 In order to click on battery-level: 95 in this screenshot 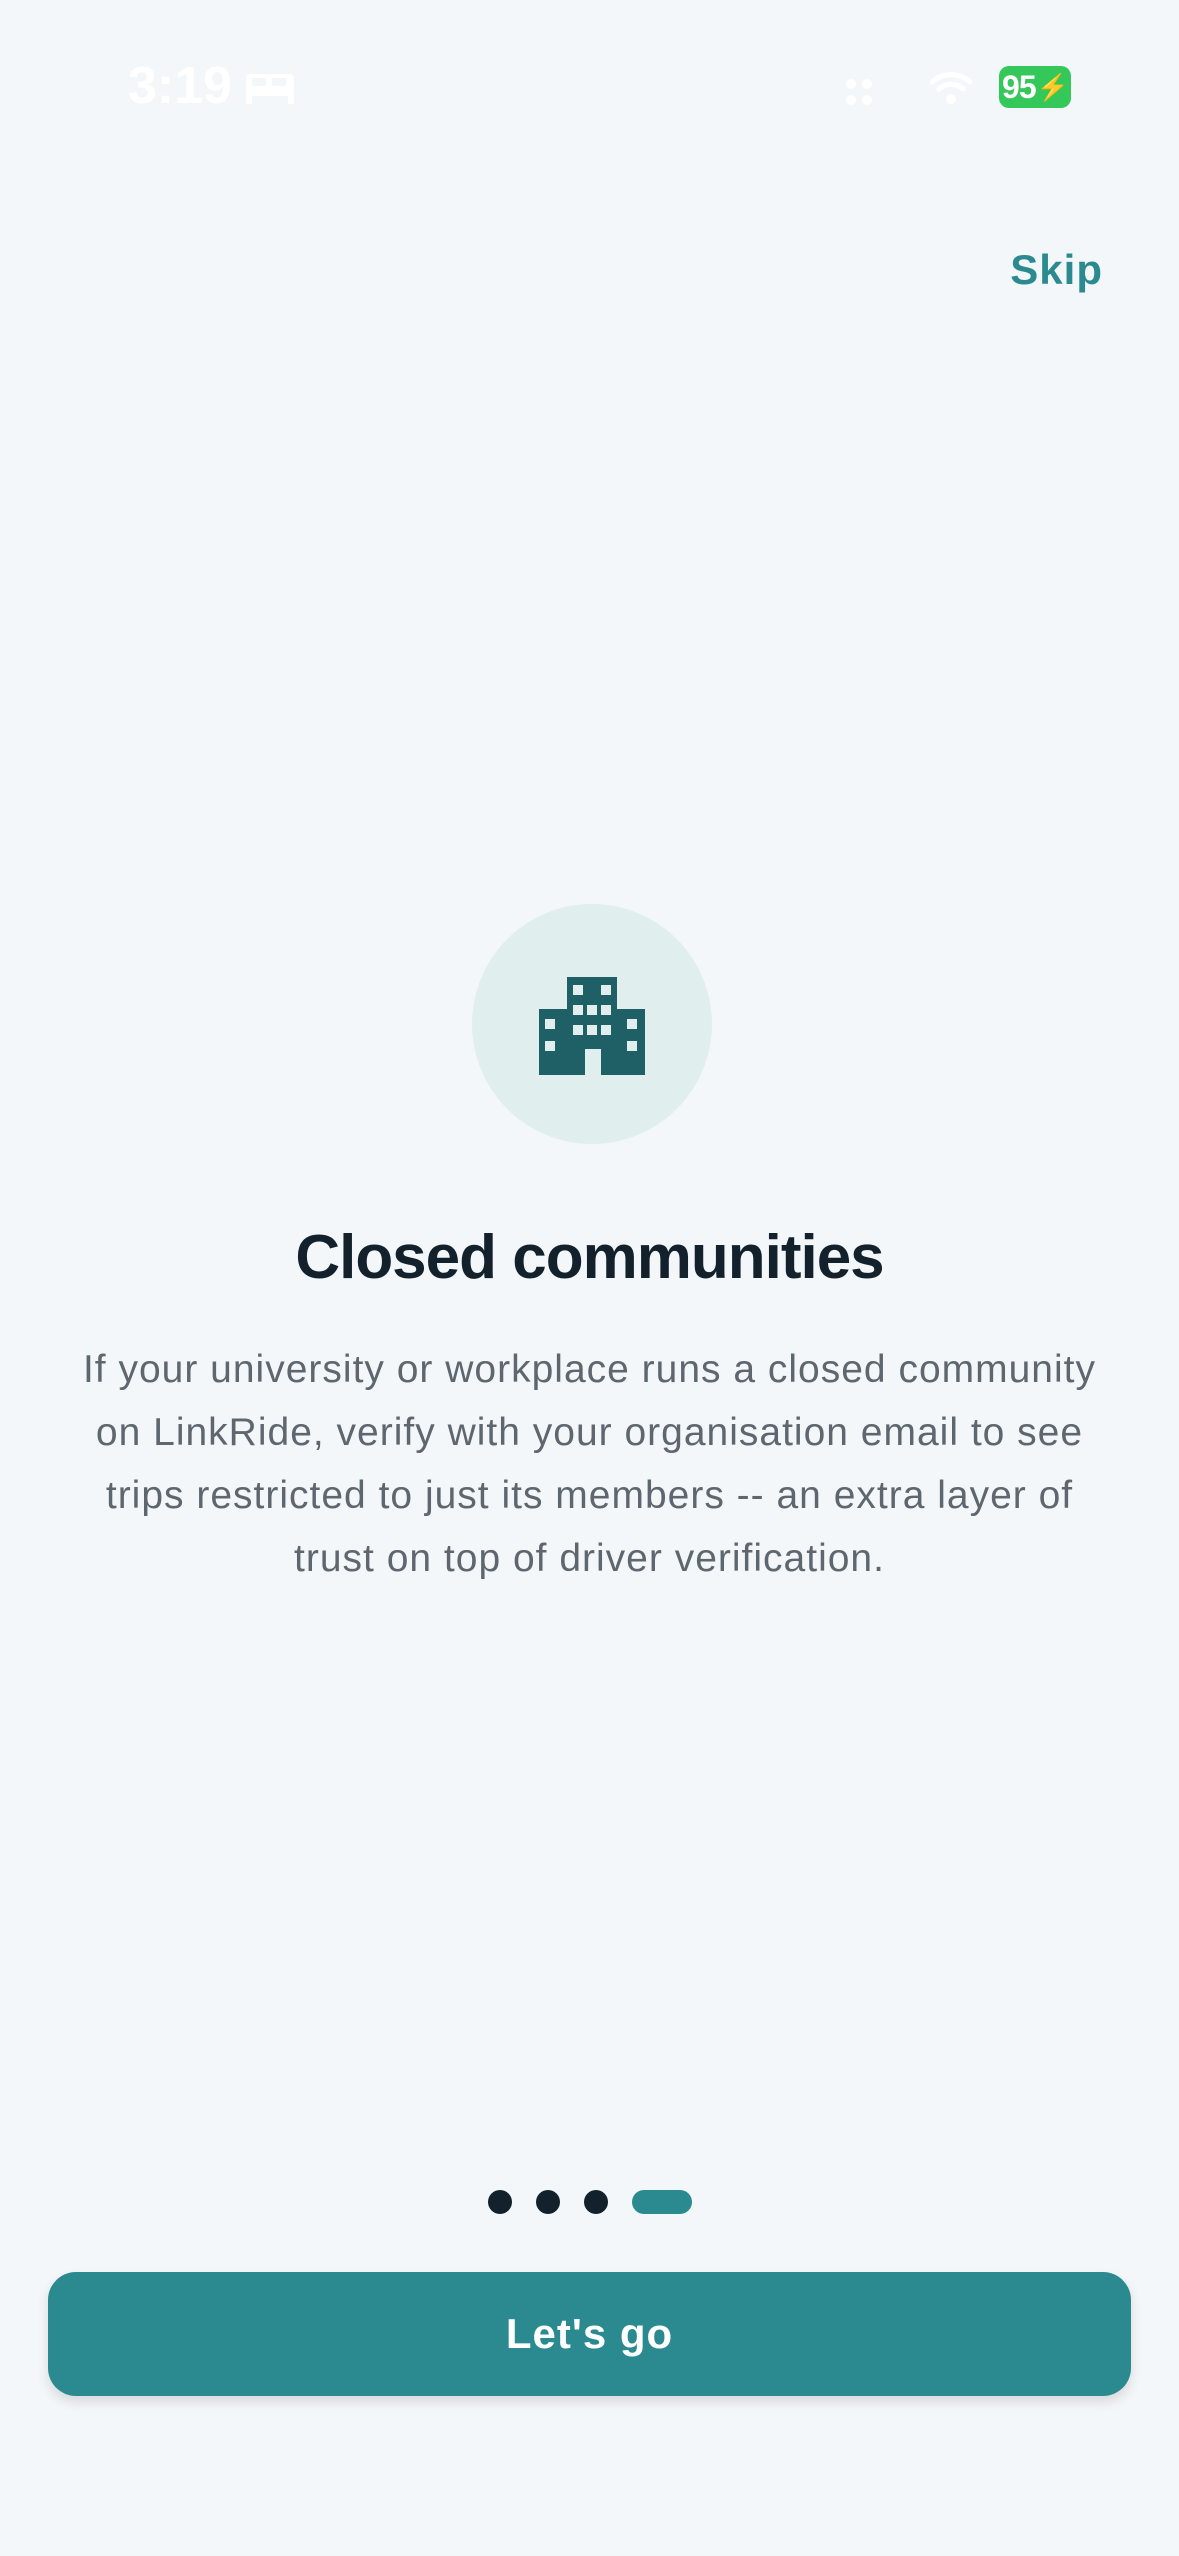, I will do `click(1019, 86)`.